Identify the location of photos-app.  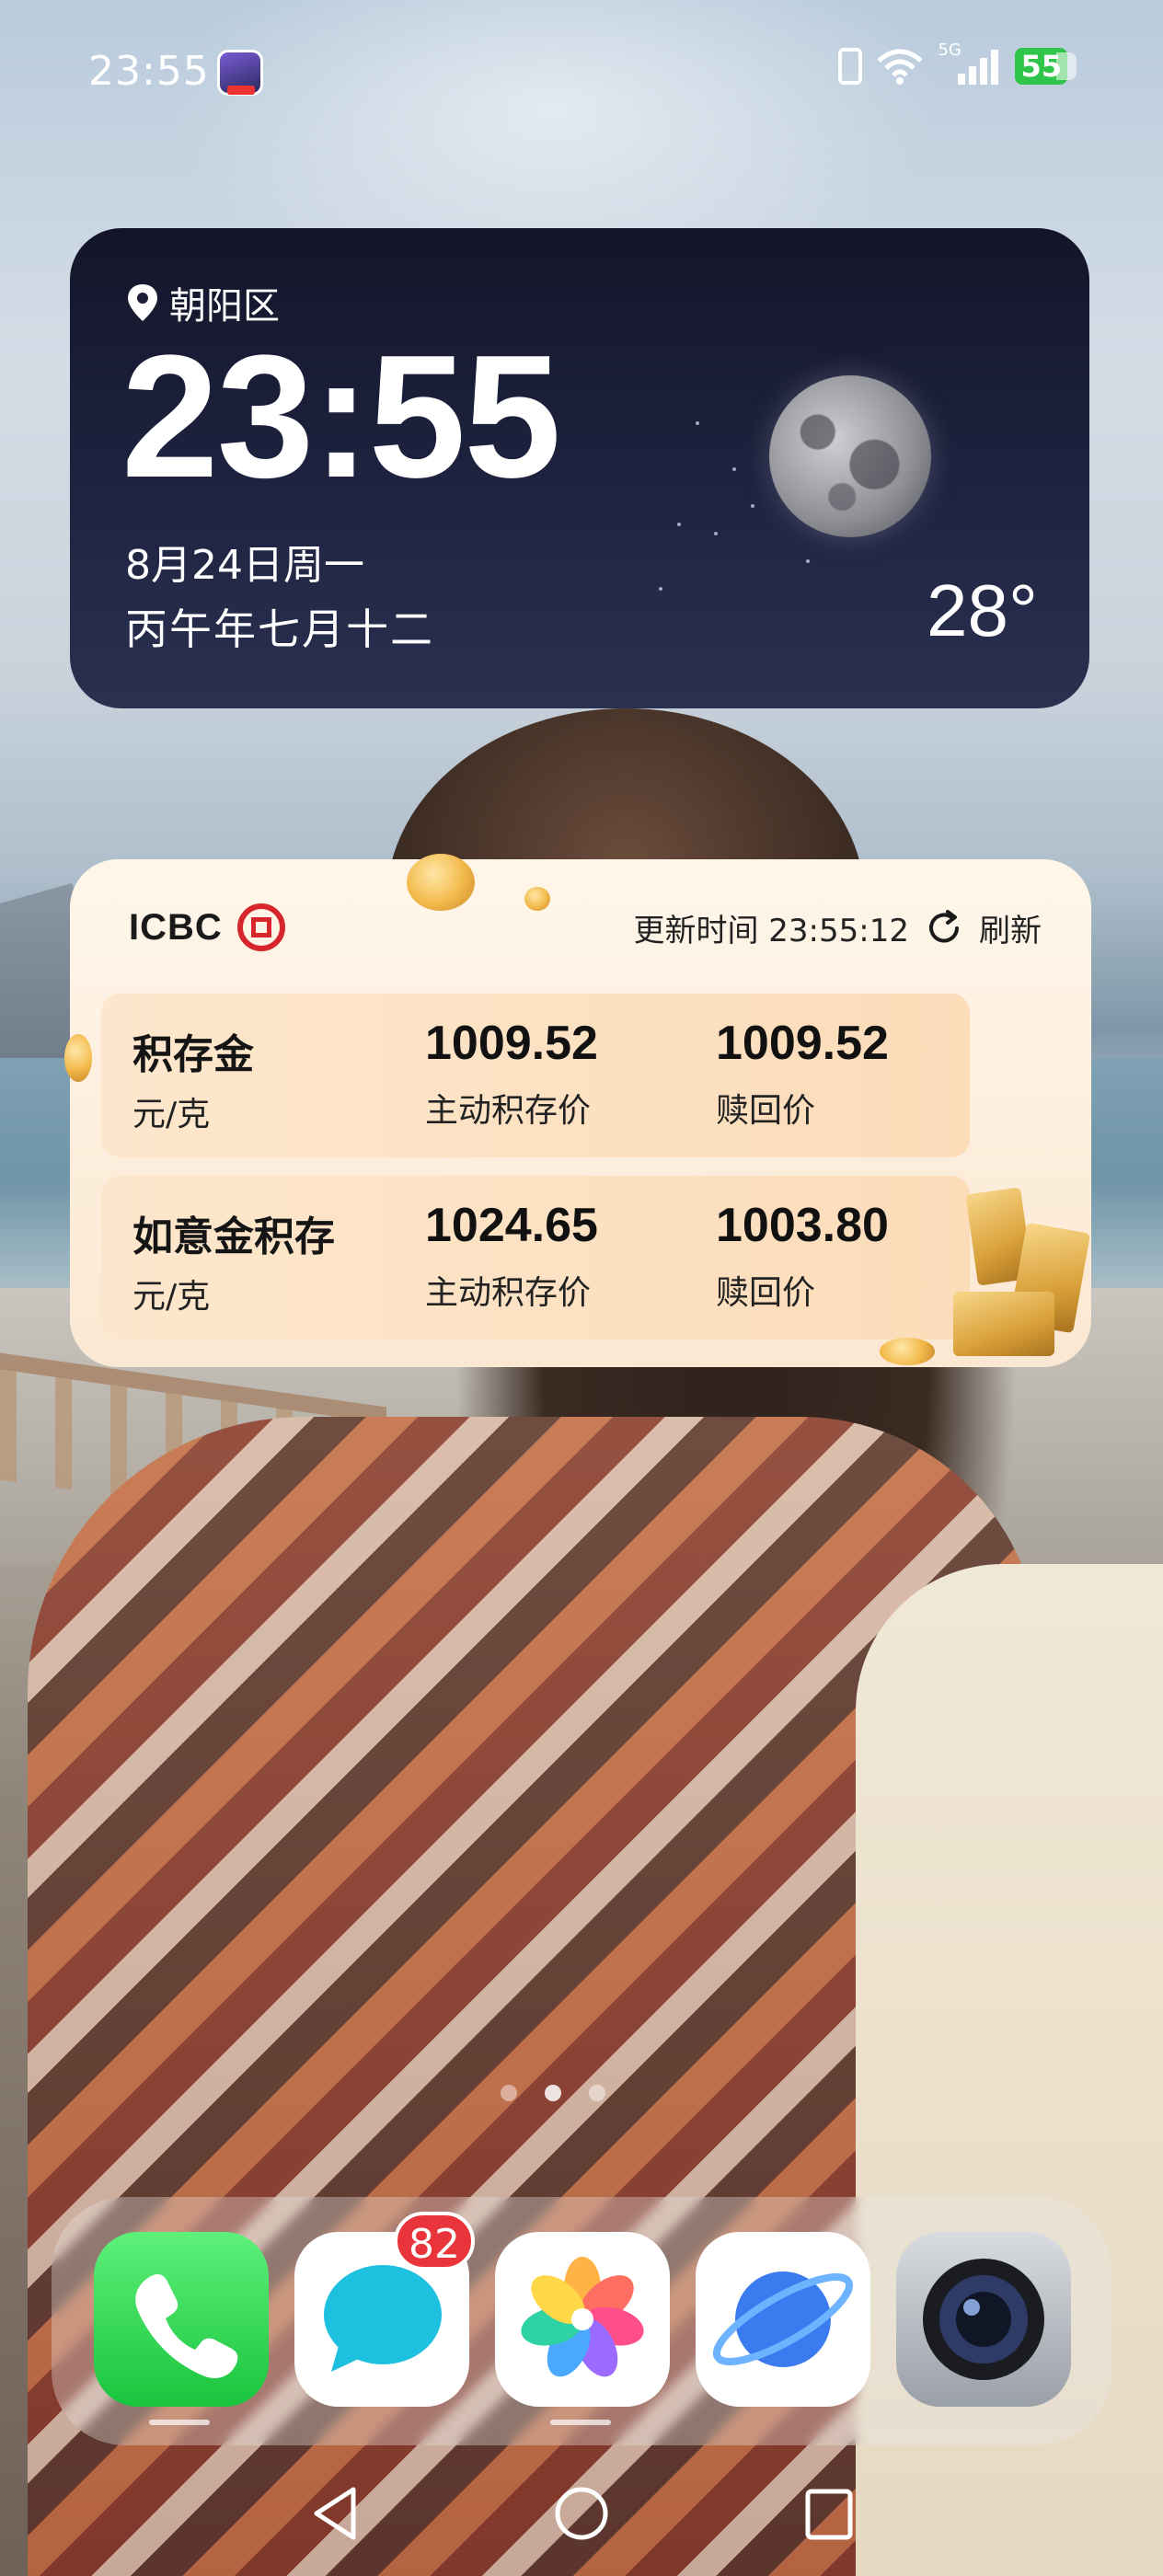
(582, 2319).